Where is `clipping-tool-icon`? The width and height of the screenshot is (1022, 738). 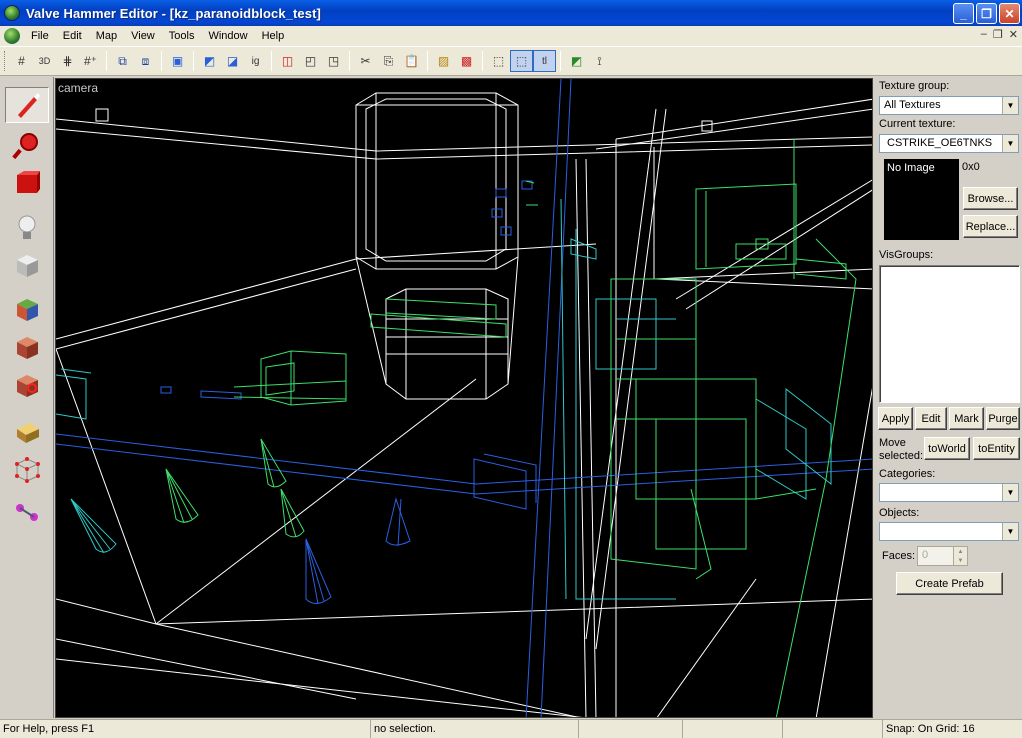
clipping-tool-icon is located at coordinates (27, 431).